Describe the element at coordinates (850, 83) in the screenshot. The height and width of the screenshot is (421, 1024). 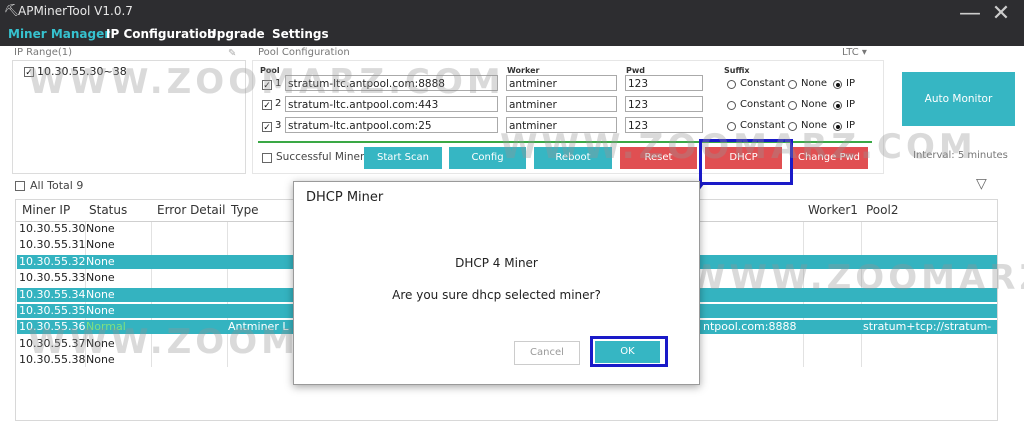
I see `suffix-1-ip-label: IP` at that location.